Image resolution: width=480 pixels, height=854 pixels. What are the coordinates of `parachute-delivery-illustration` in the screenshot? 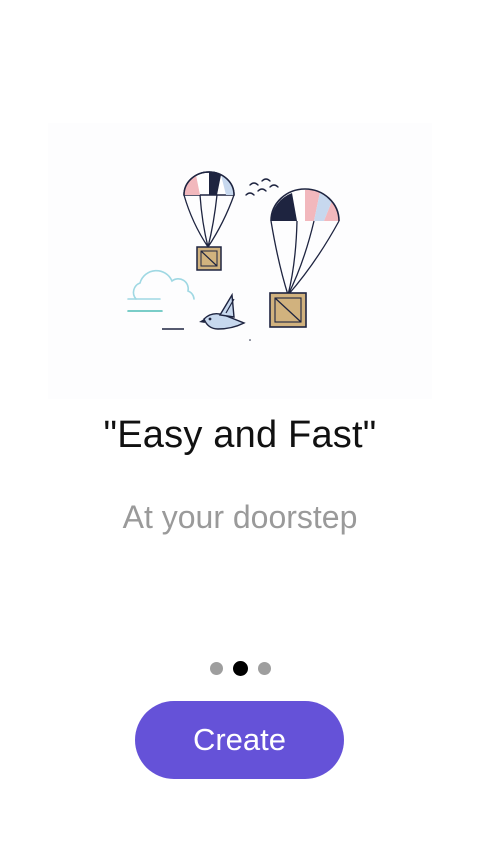 It's located at (233, 256).